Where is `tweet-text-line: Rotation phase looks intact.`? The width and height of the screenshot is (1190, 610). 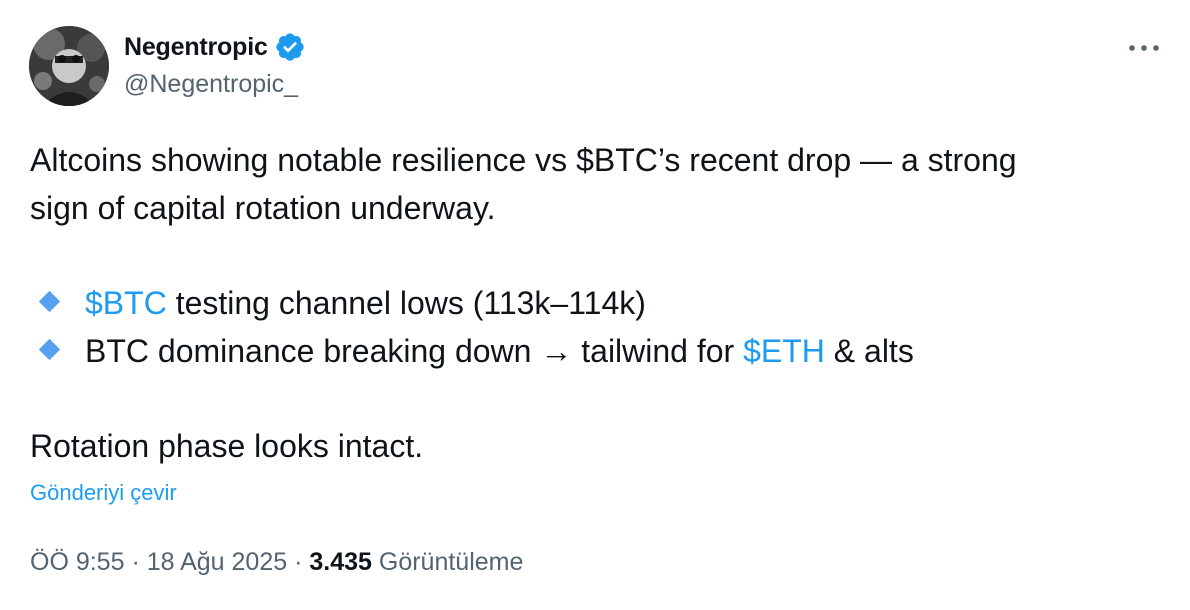 tweet-text-line: Rotation phase looks intact. is located at coordinates (227, 446).